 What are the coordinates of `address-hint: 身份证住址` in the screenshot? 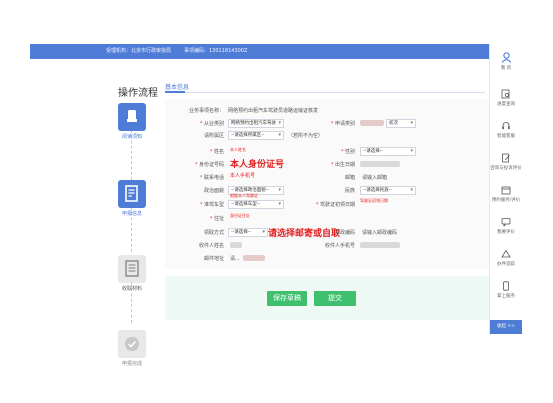 It's located at (240, 215).